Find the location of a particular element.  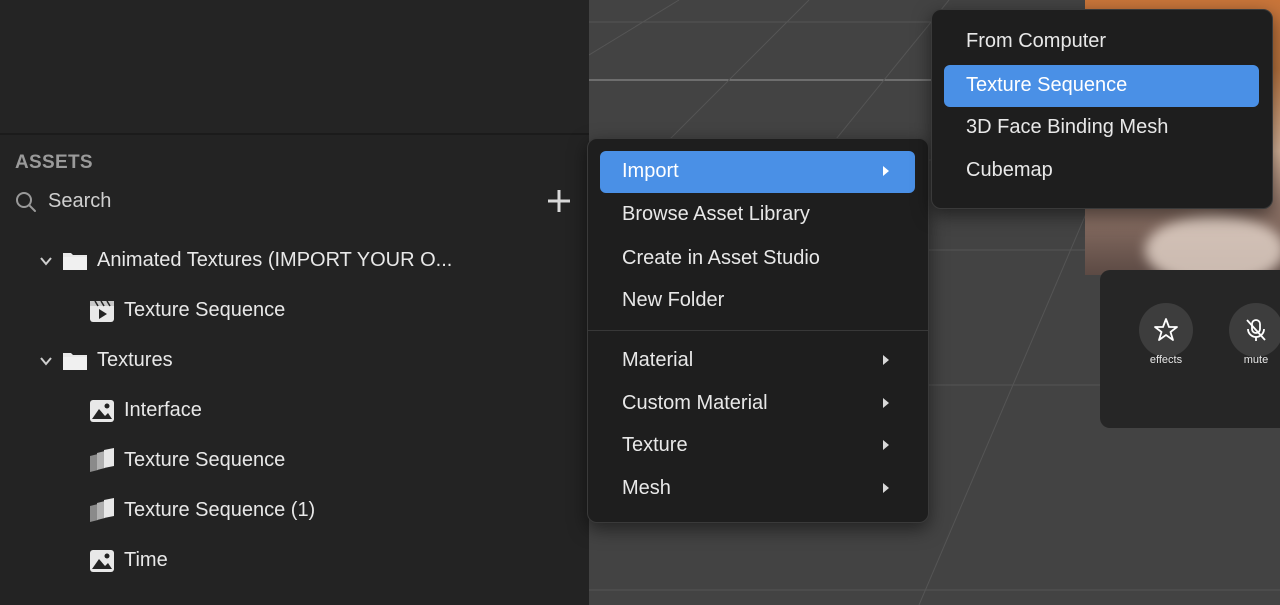

mute-label: mute is located at coordinates (1256, 360).